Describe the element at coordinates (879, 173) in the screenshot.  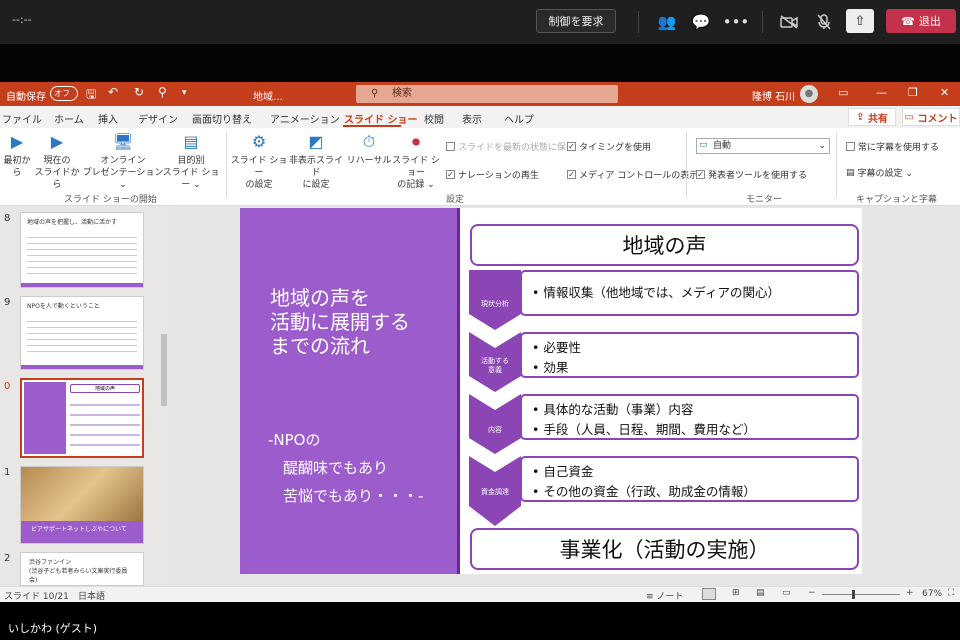
I see `caption-settings-button: ▤ 字幕の設定 ⌄` at that location.